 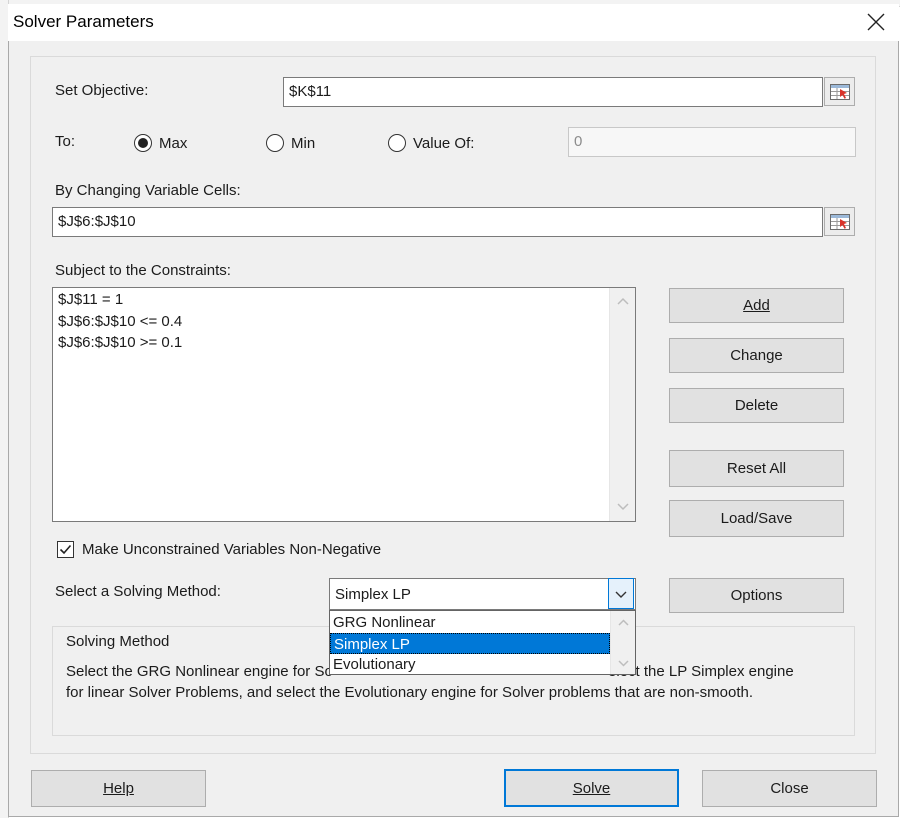 I want to click on changing-cells-range-selector-button, so click(x=839, y=221).